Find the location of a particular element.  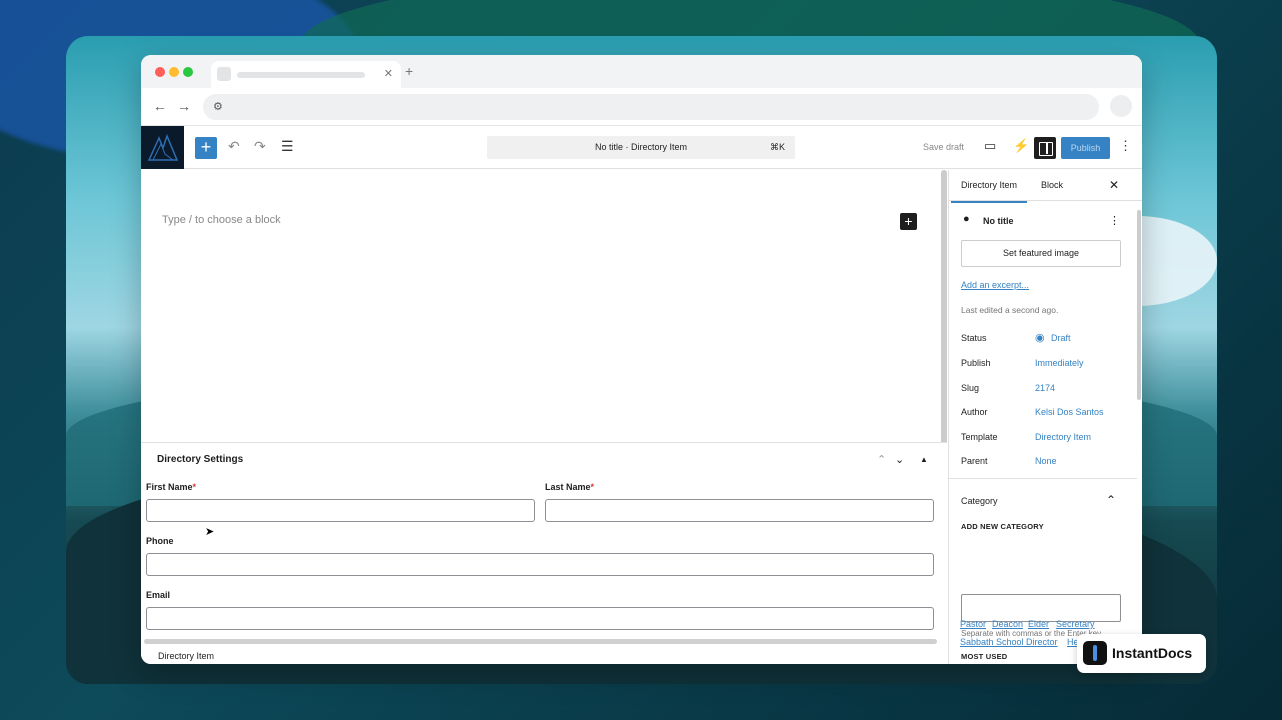

new-tab-icon: + is located at coordinates (409, 71).